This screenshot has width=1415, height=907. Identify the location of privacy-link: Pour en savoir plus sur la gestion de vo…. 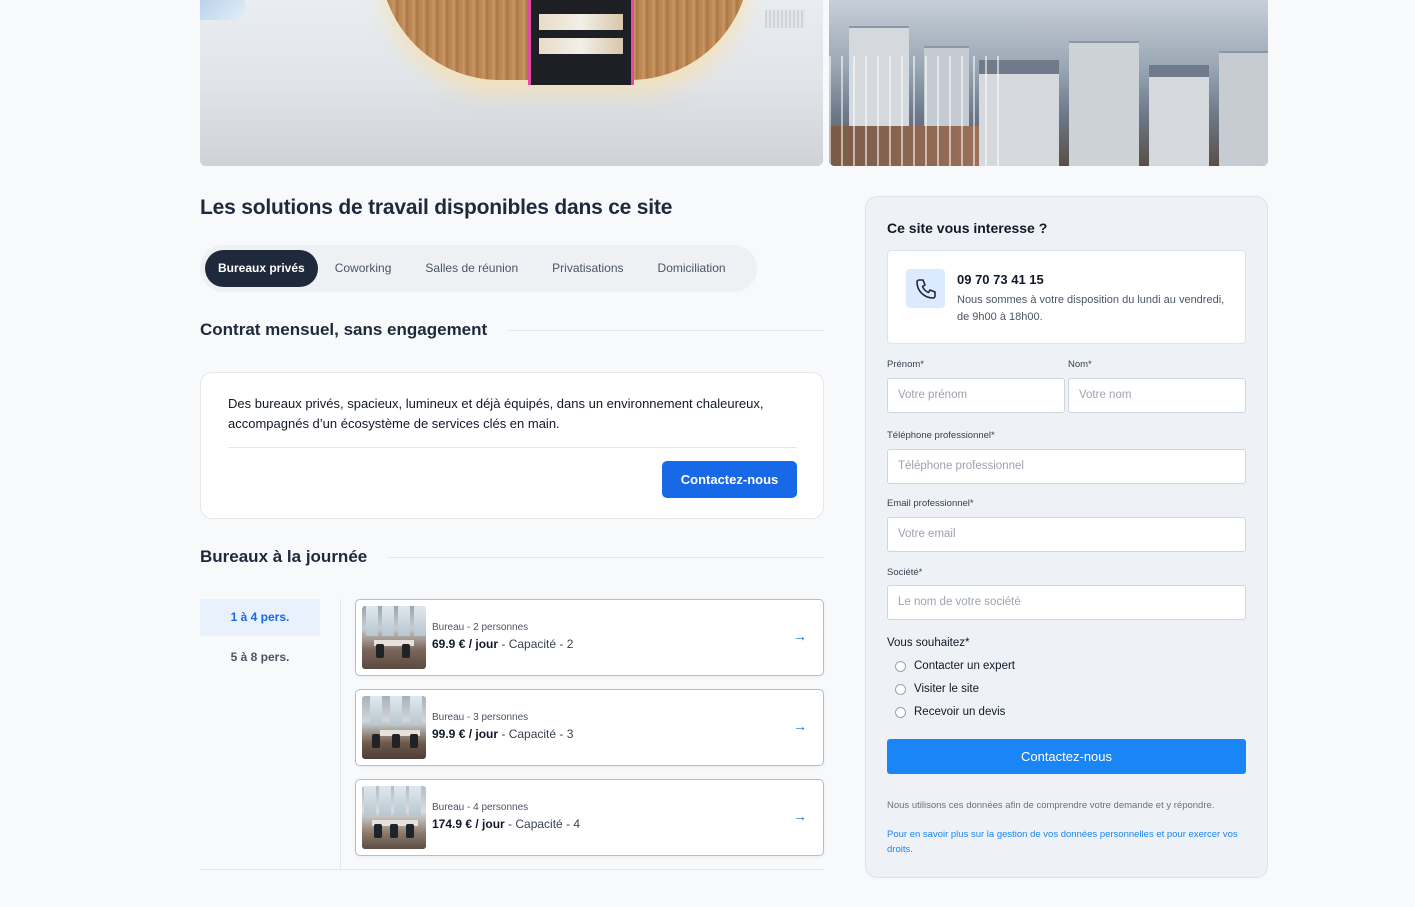
(1064, 842).